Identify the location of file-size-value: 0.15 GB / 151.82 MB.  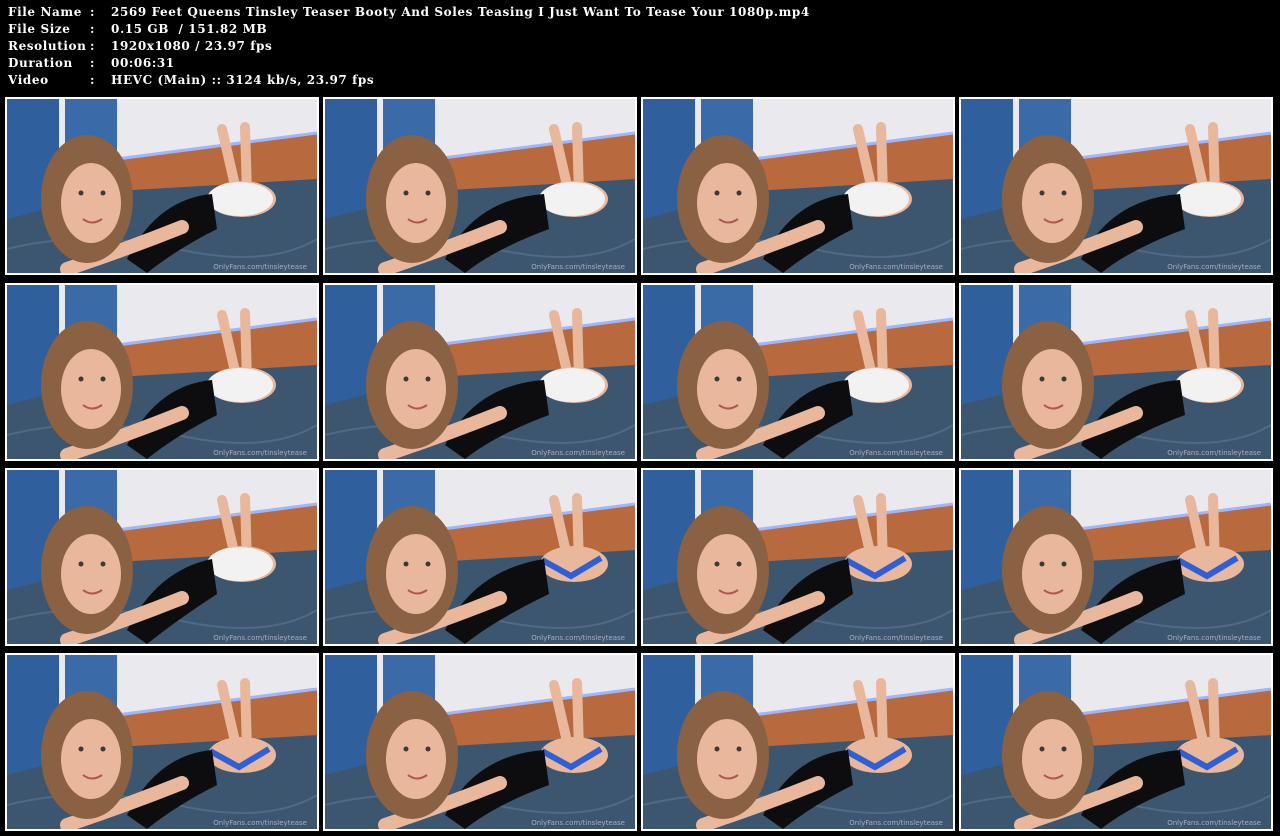
(189, 29).